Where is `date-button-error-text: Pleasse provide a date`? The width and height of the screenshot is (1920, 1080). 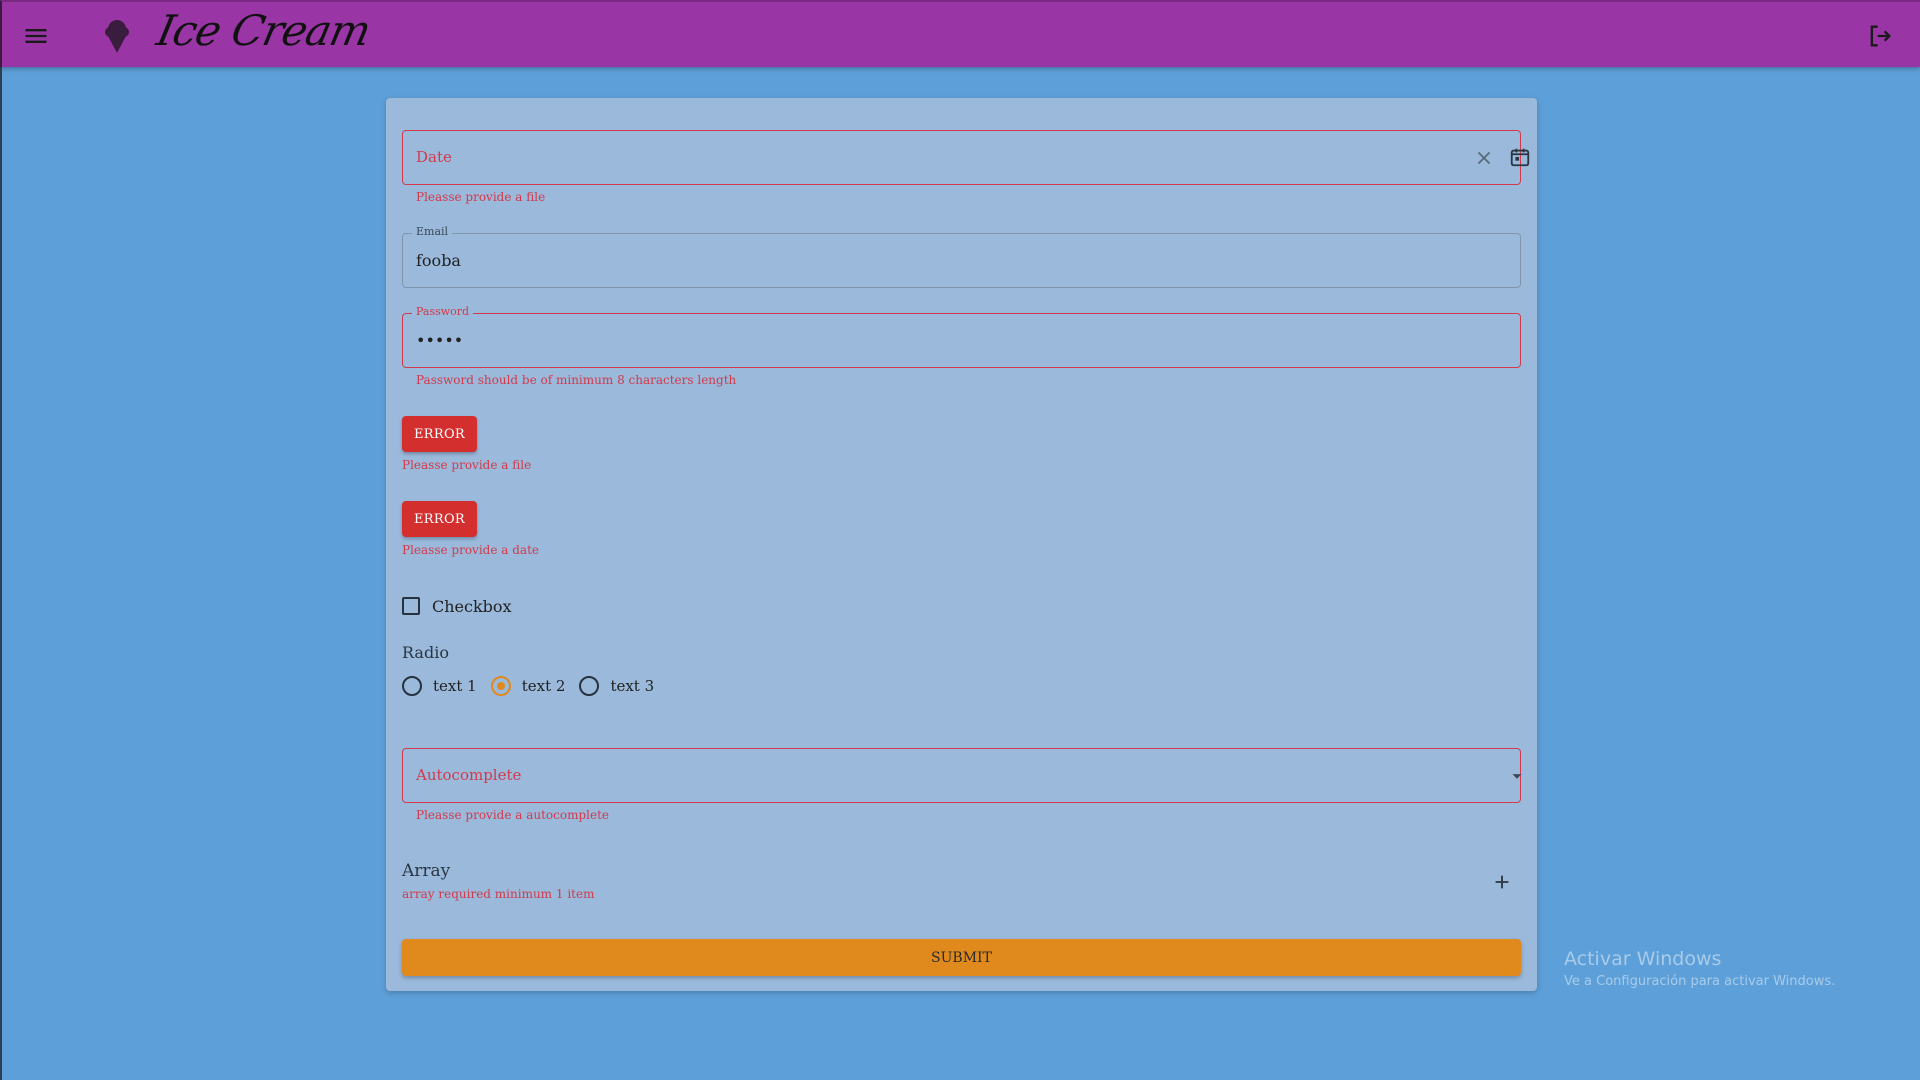 date-button-error-text: Pleasse provide a date is located at coordinates (470, 550).